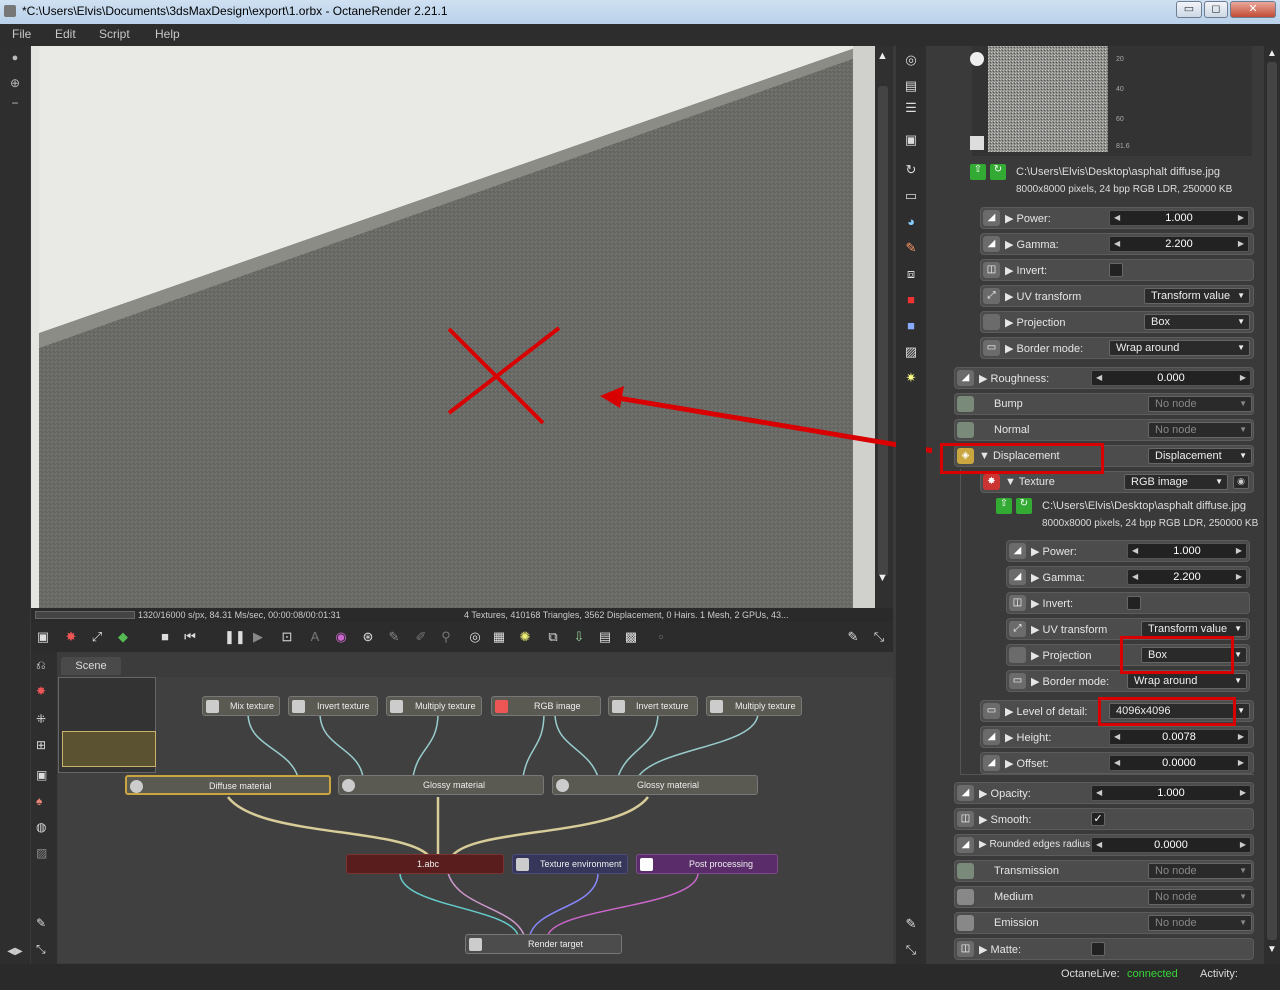 The width and height of the screenshot is (1280, 990). Describe the element at coordinates (41, 665) in the screenshot. I see `link-icon: ⎌` at that location.